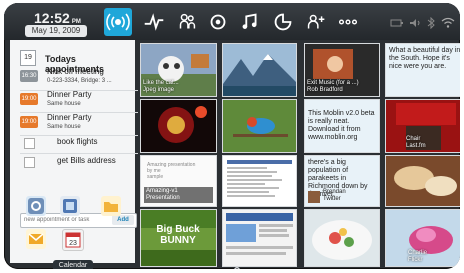 This screenshot has width=464, height=273. What do you see at coordinates (259, 126) in the screenshot?
I see `tile-image-bird` at bounding box center [259, 126].